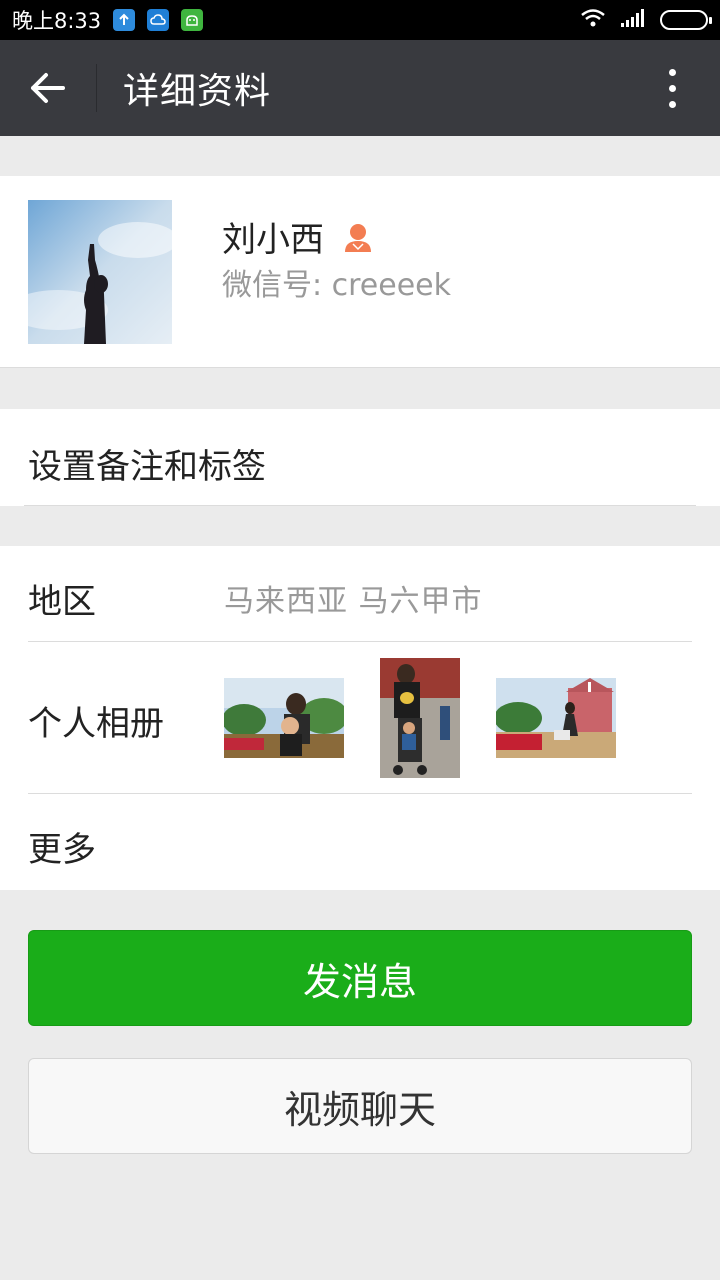 The width and height of the screenshot is (720, 1280). I want to click on back-arrow-icon, so click(48, 88).